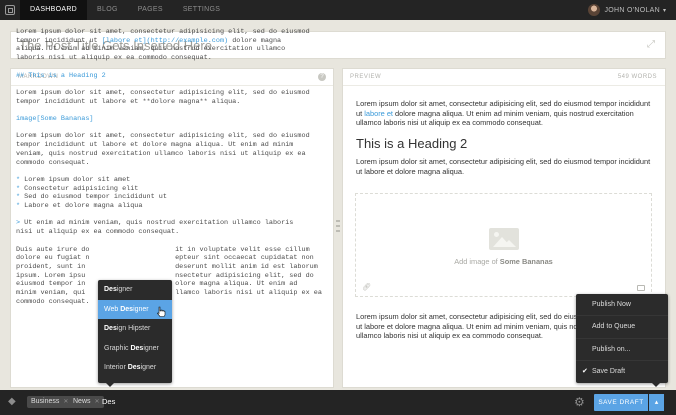 This screenshot has width=676, height=415. I want to click on tag-input, so click(132, 402).